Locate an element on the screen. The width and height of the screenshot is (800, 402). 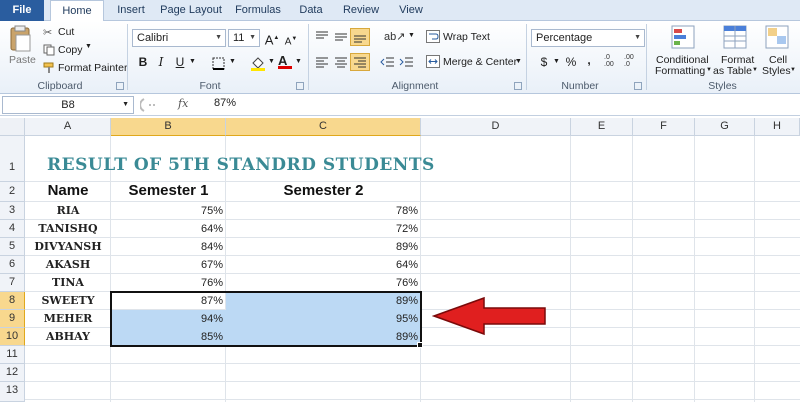
currency-button: $ is located at coordinates (544, 62).